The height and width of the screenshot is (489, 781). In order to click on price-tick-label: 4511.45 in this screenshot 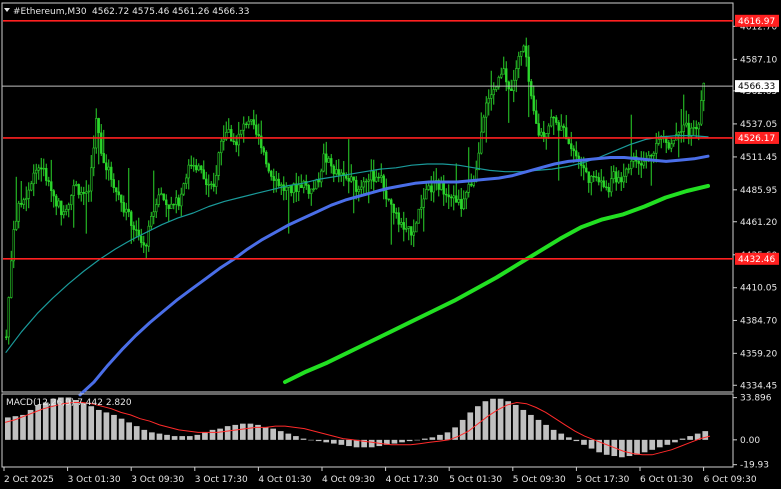, I will do `click(758, 158)`.